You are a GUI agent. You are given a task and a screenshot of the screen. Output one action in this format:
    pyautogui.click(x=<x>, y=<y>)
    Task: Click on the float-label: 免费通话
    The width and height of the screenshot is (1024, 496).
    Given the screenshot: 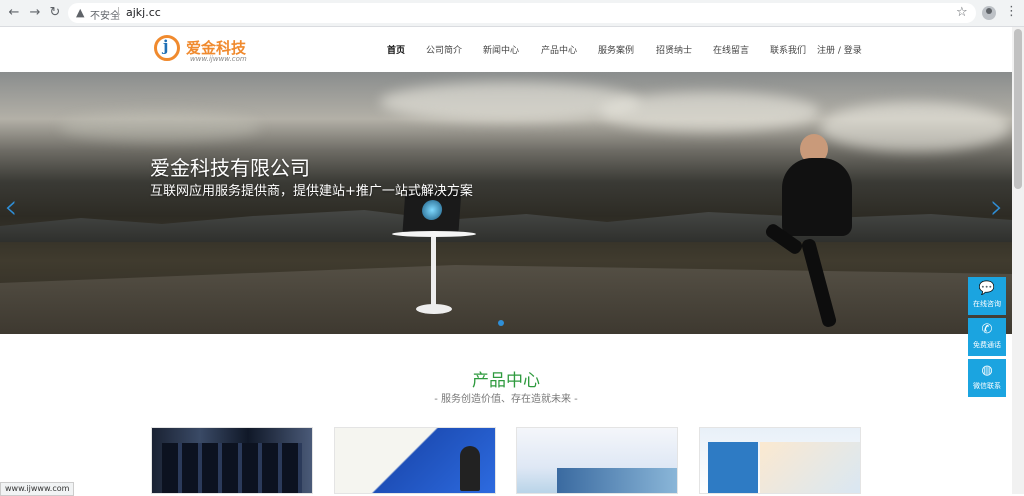 What is the action you would take?
    pyautogui.click(x=987, y=345)
    